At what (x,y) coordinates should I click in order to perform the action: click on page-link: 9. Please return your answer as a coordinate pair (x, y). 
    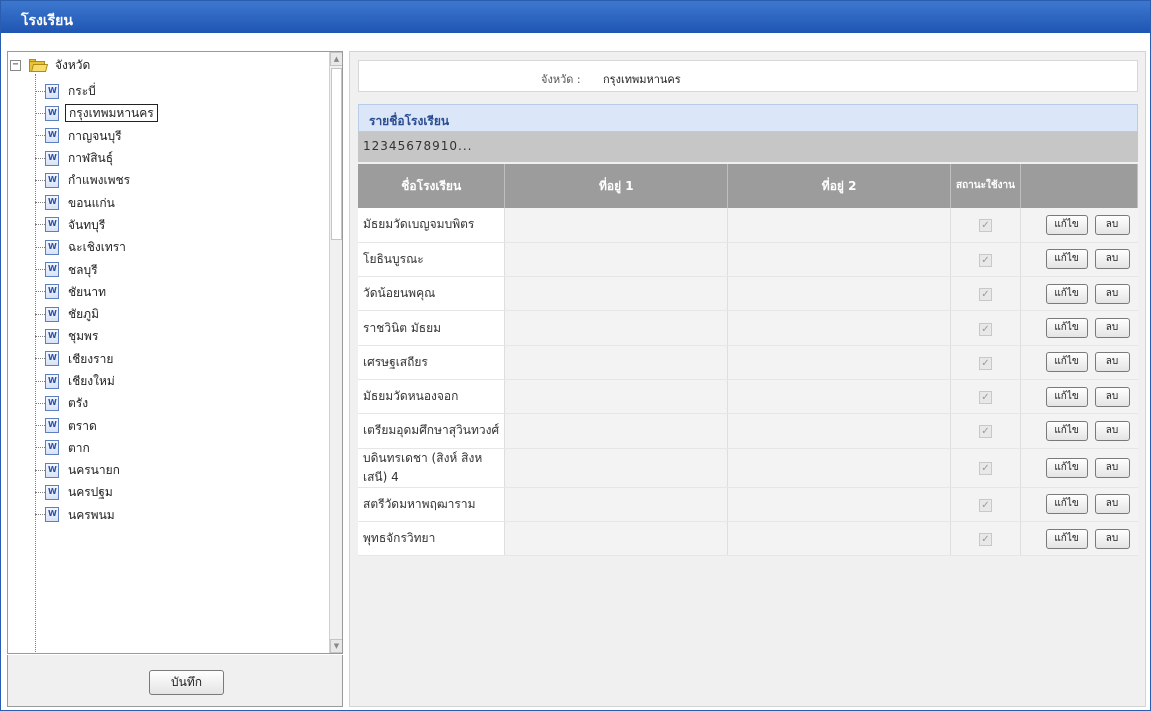
    Looking at the image, I should click on (436, 146).